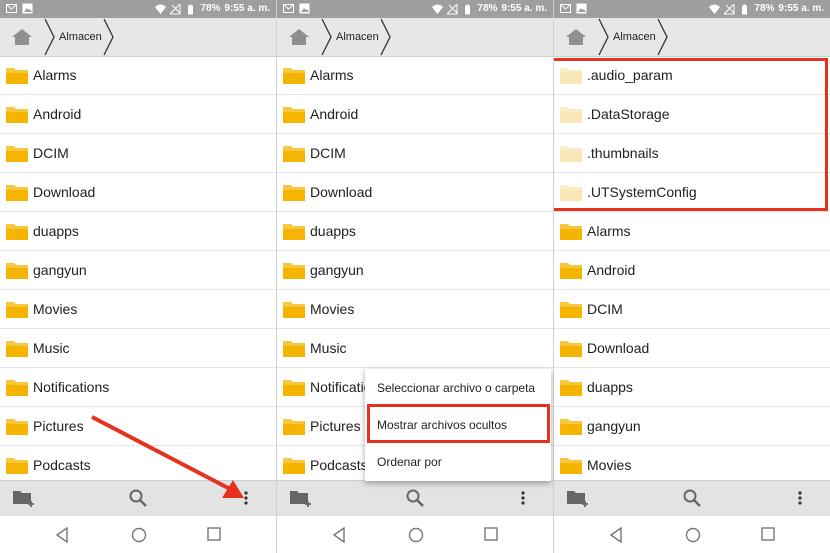  I want to click on folder-name: Music, so click(328, 348).